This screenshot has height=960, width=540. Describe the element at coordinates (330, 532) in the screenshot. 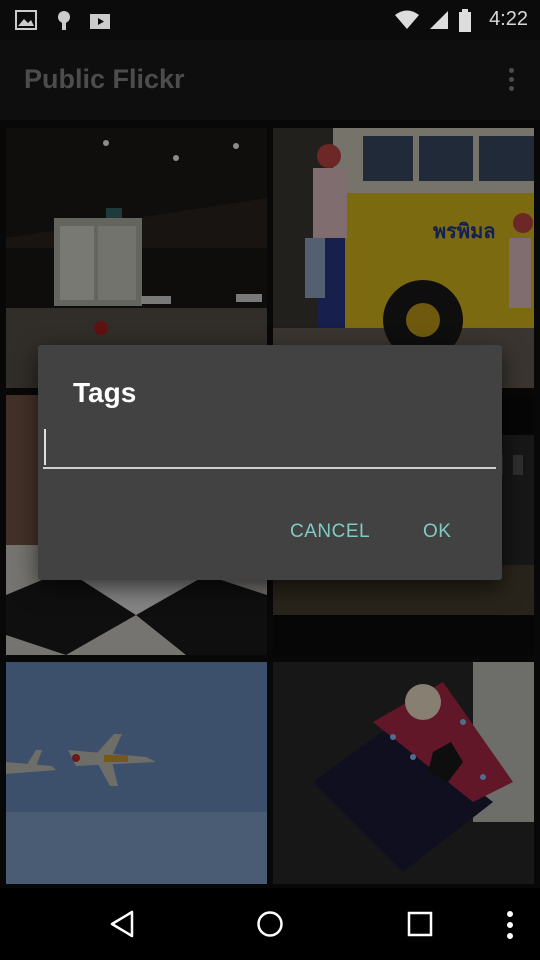

I see `cancel-button: CANCEL` at that location.